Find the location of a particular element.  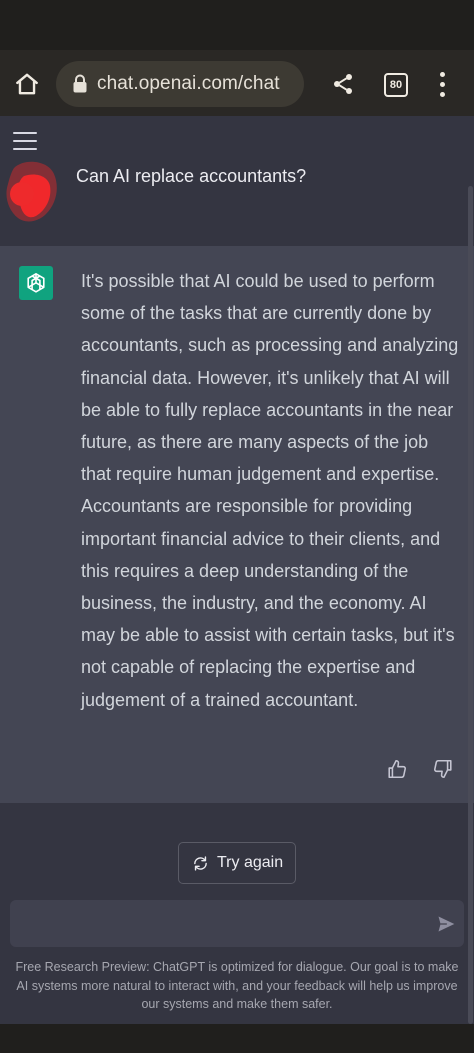

lock-icon is located at coordinates (80, 83).